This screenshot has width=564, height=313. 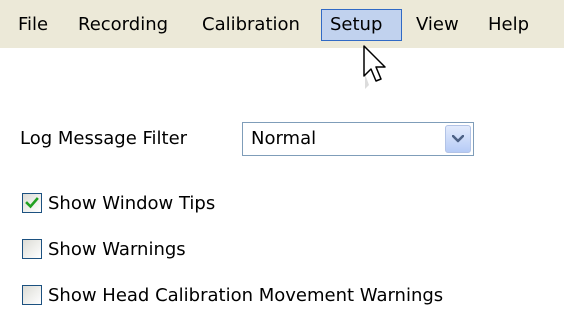 What do you see at coordinates (508, 25) in the screenshot?
I see `menu-help: Help` at bounding box center [508, 25].